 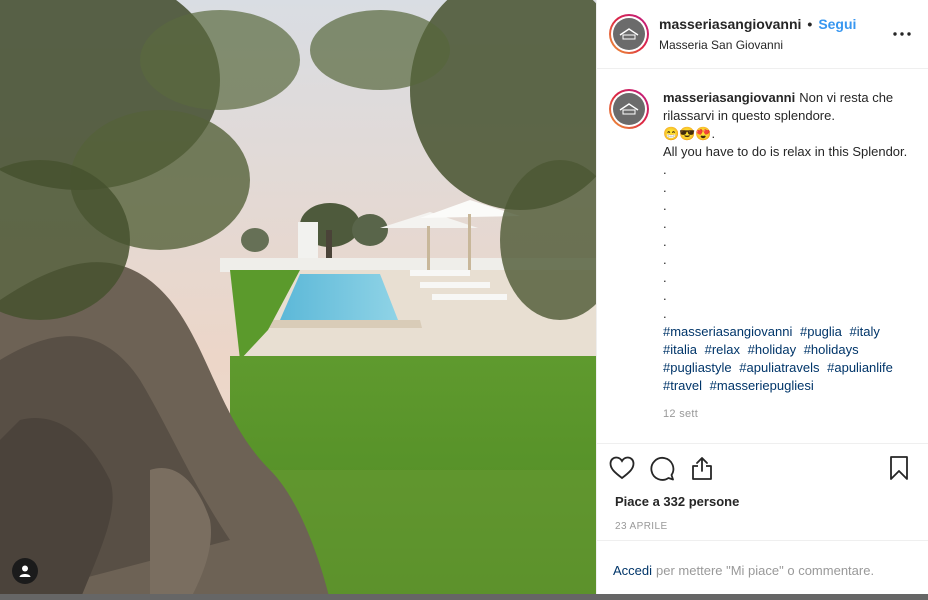 What do you see at coordinates (821, 331) in the screenshot?
I see `hashtag-link: #puglia` at bounding box center [821, 331].